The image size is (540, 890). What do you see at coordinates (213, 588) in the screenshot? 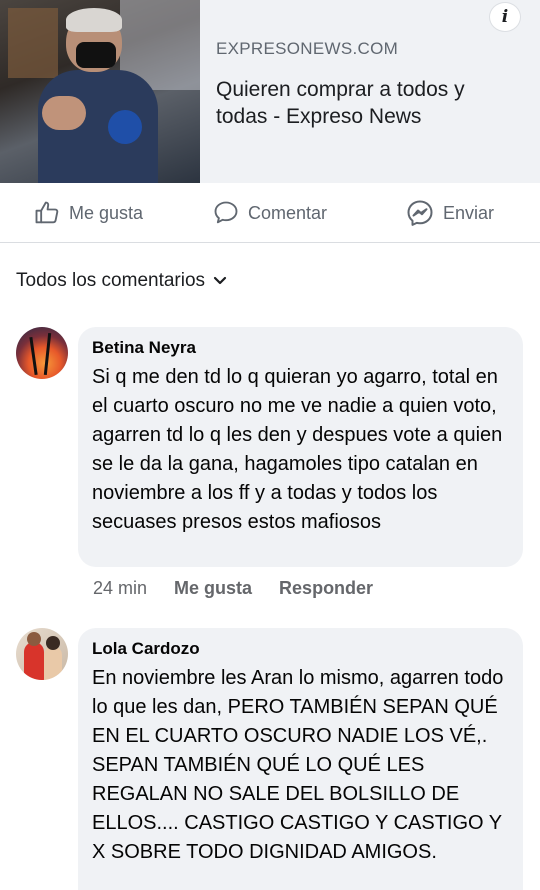
I see `comment-like-link: Me gusta` at bounding box center [213, 588].